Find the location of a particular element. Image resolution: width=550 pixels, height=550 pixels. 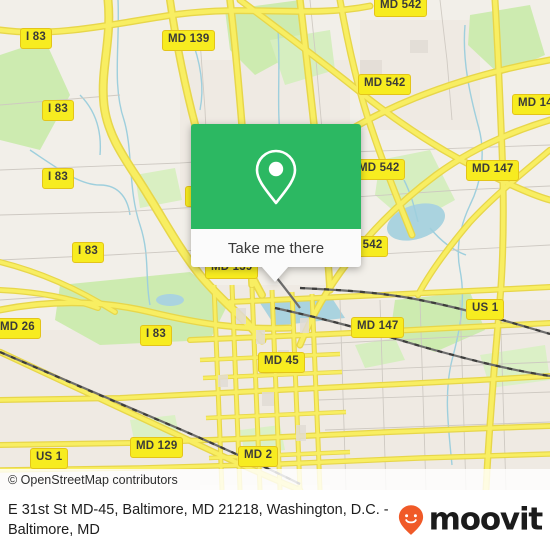

take-me-there-label: Take me there is located at coordinates (276, 248).